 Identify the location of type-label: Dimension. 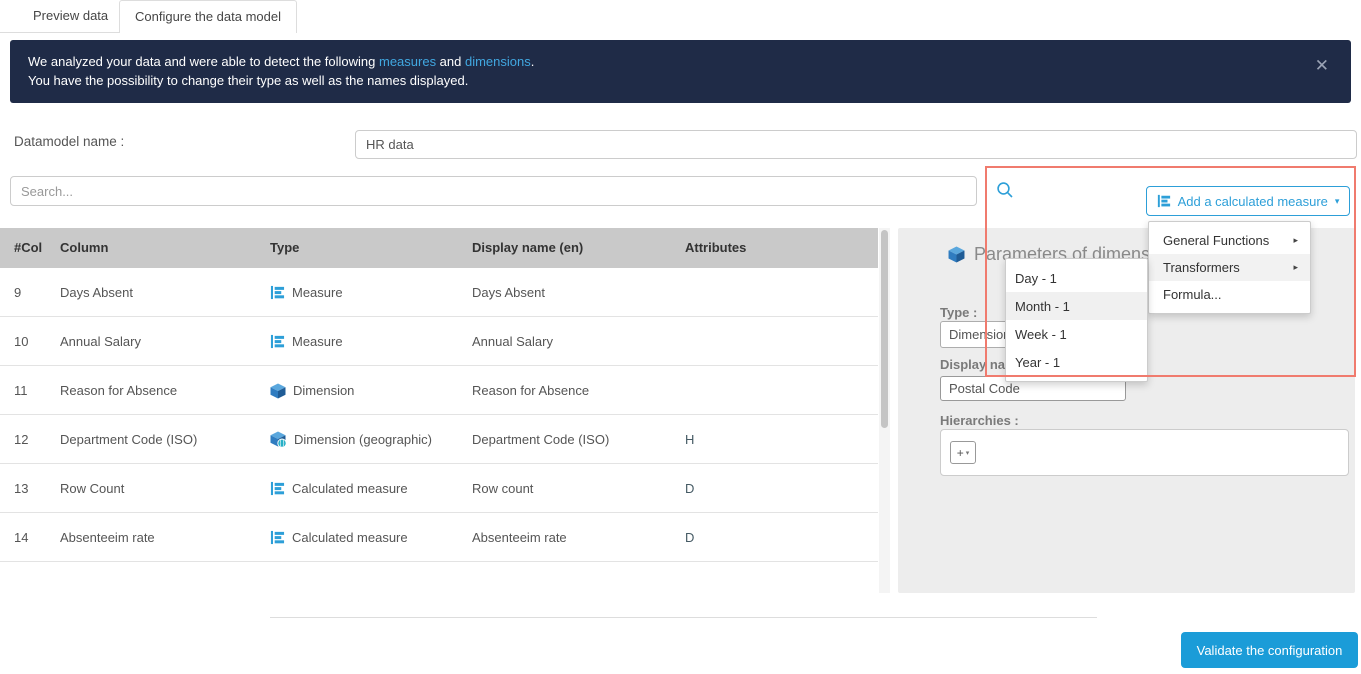
(324, 390).